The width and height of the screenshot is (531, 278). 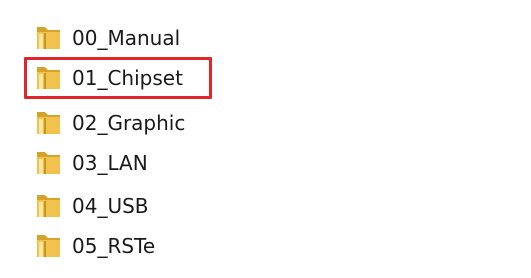 What do you see at coordinates (110, 206) in the screenshot?
I see `folder-label: 04_USB` at bounding box center [110, 206].